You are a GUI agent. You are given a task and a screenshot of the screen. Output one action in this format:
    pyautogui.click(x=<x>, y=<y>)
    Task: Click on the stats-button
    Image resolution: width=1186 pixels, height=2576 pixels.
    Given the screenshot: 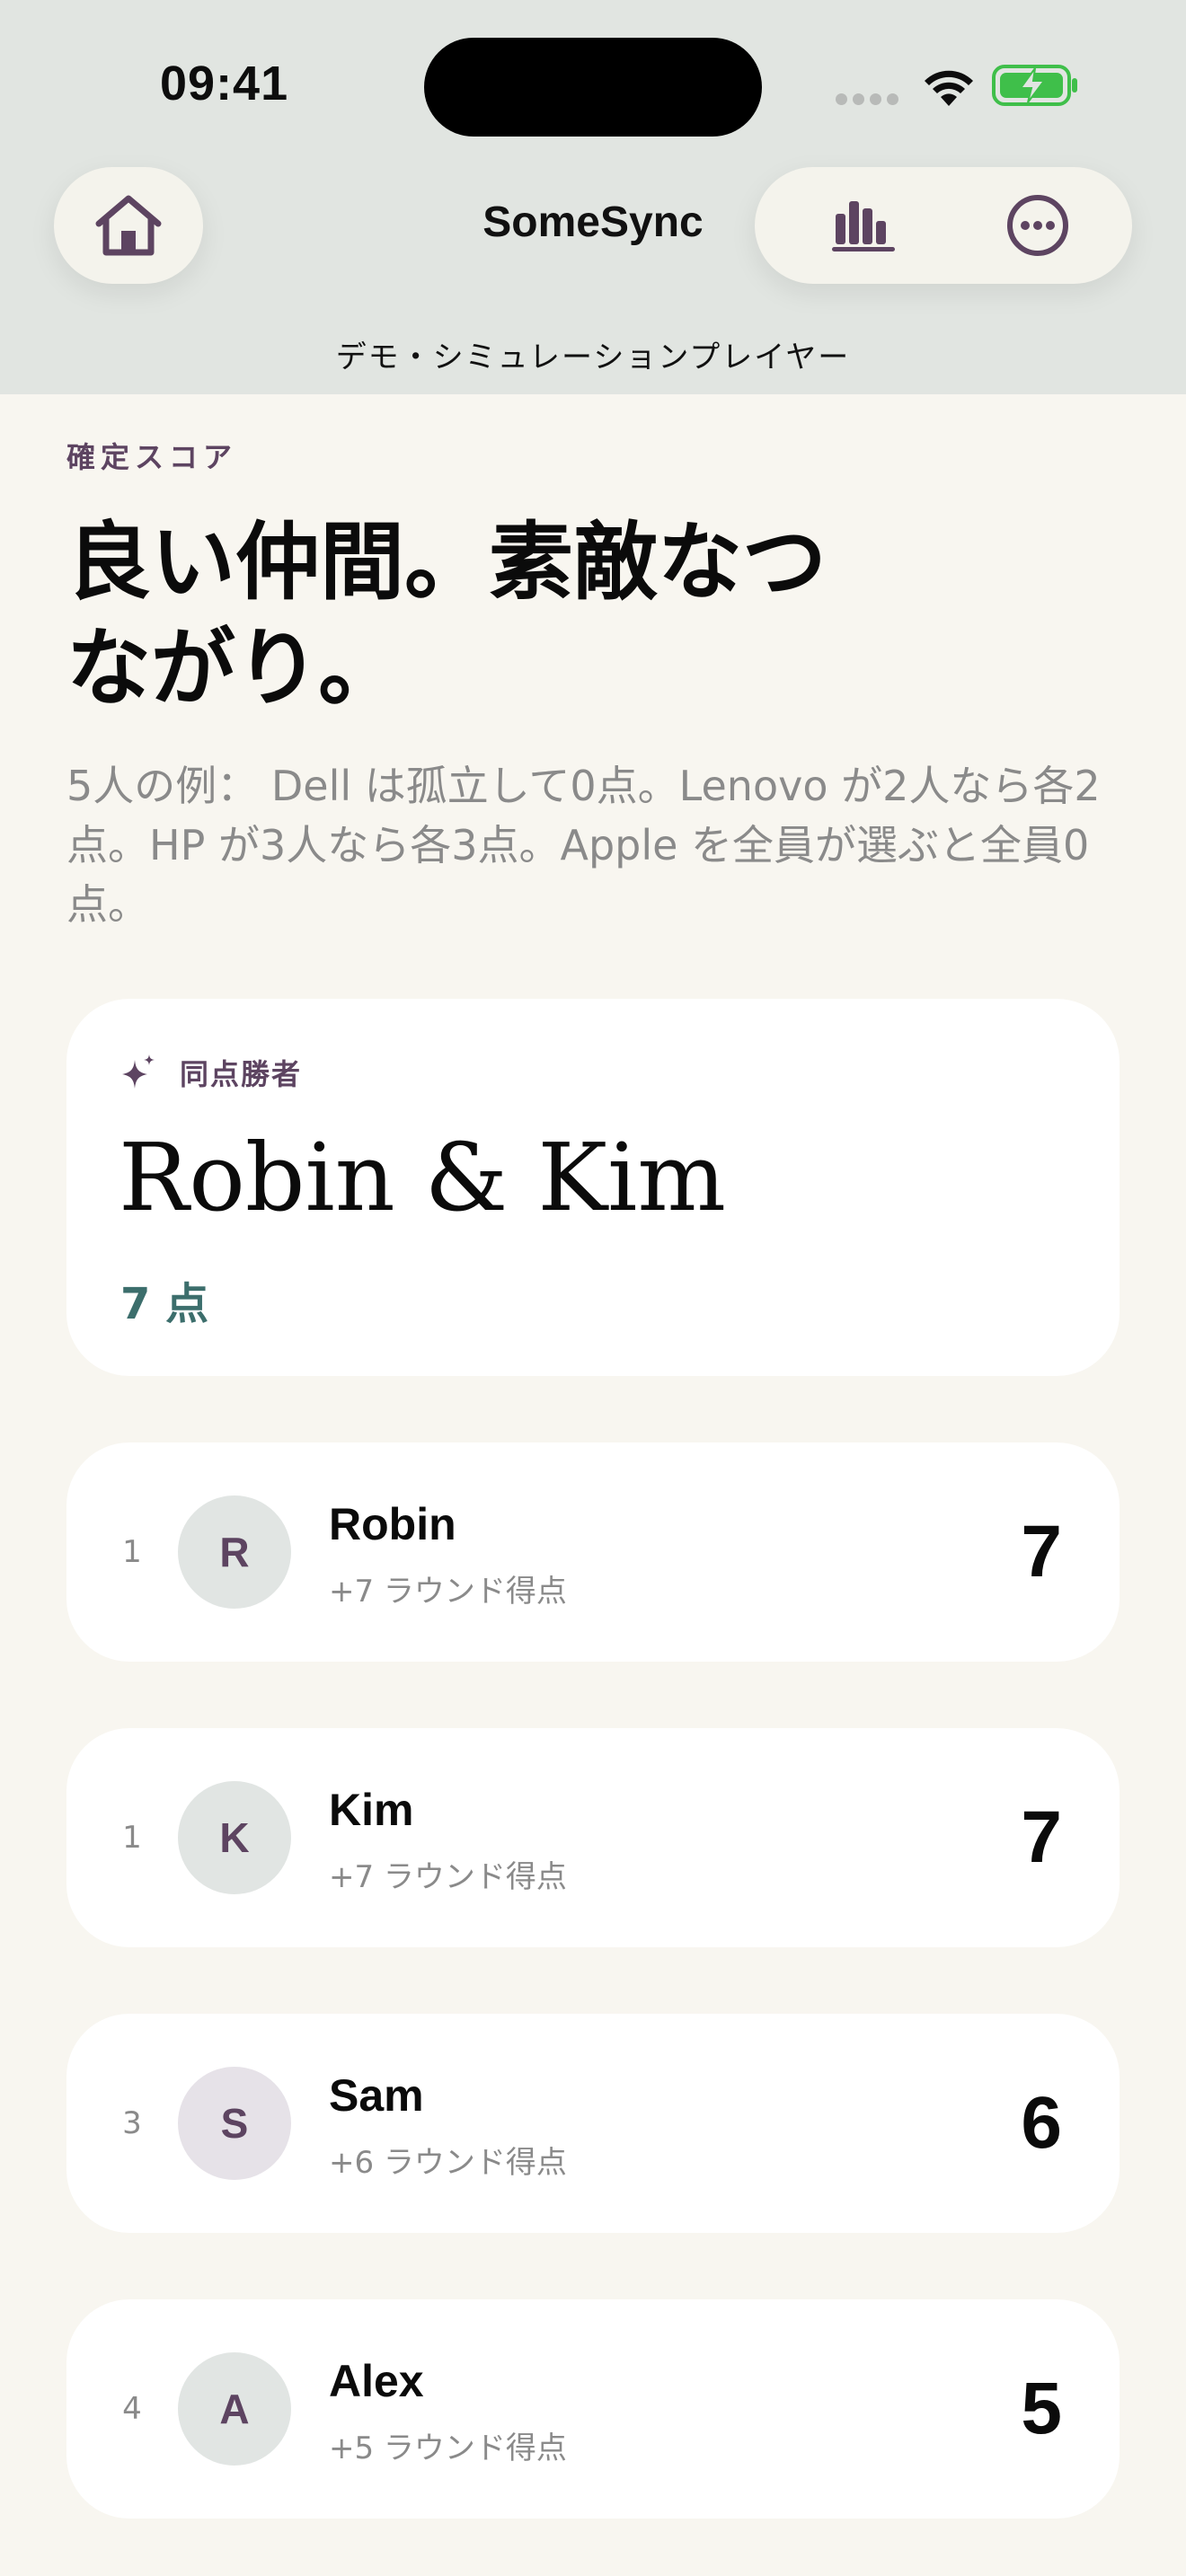 What is the action you would take?
    pyautogui.click(x=863, y=225)
    